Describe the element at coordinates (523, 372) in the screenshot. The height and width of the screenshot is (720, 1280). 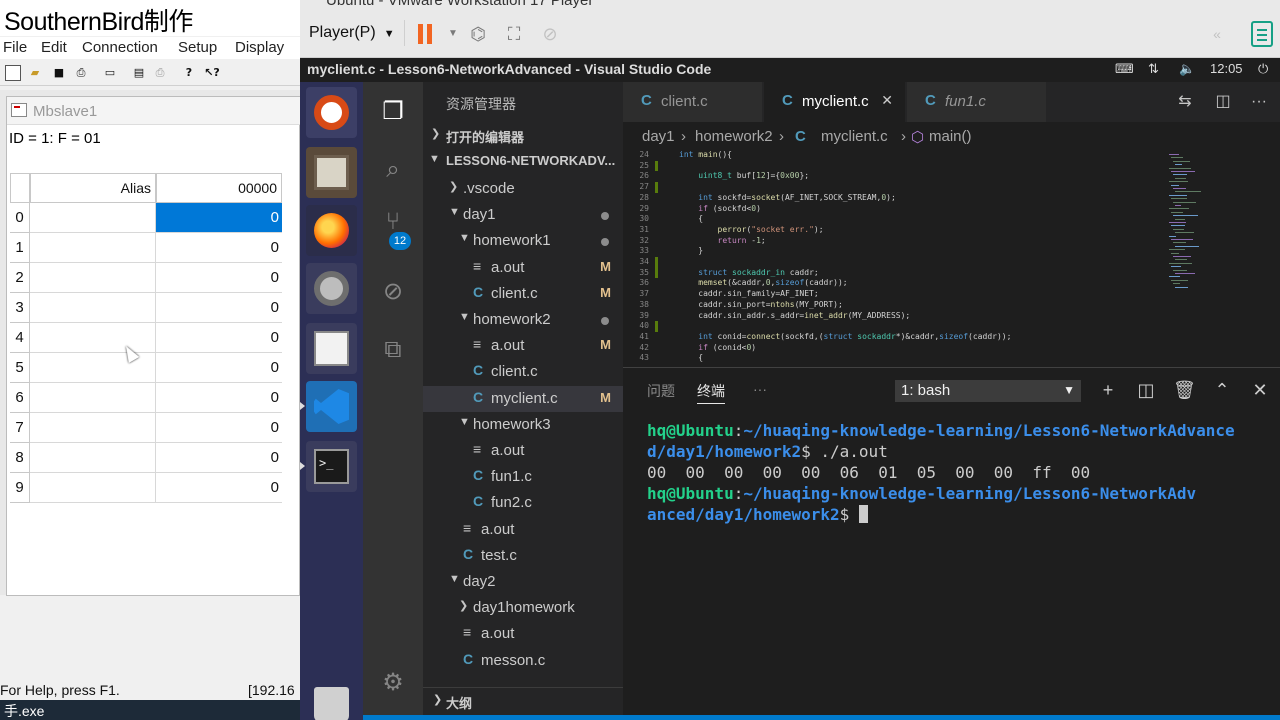
I see `tree-file: Cclient.c` at that location.